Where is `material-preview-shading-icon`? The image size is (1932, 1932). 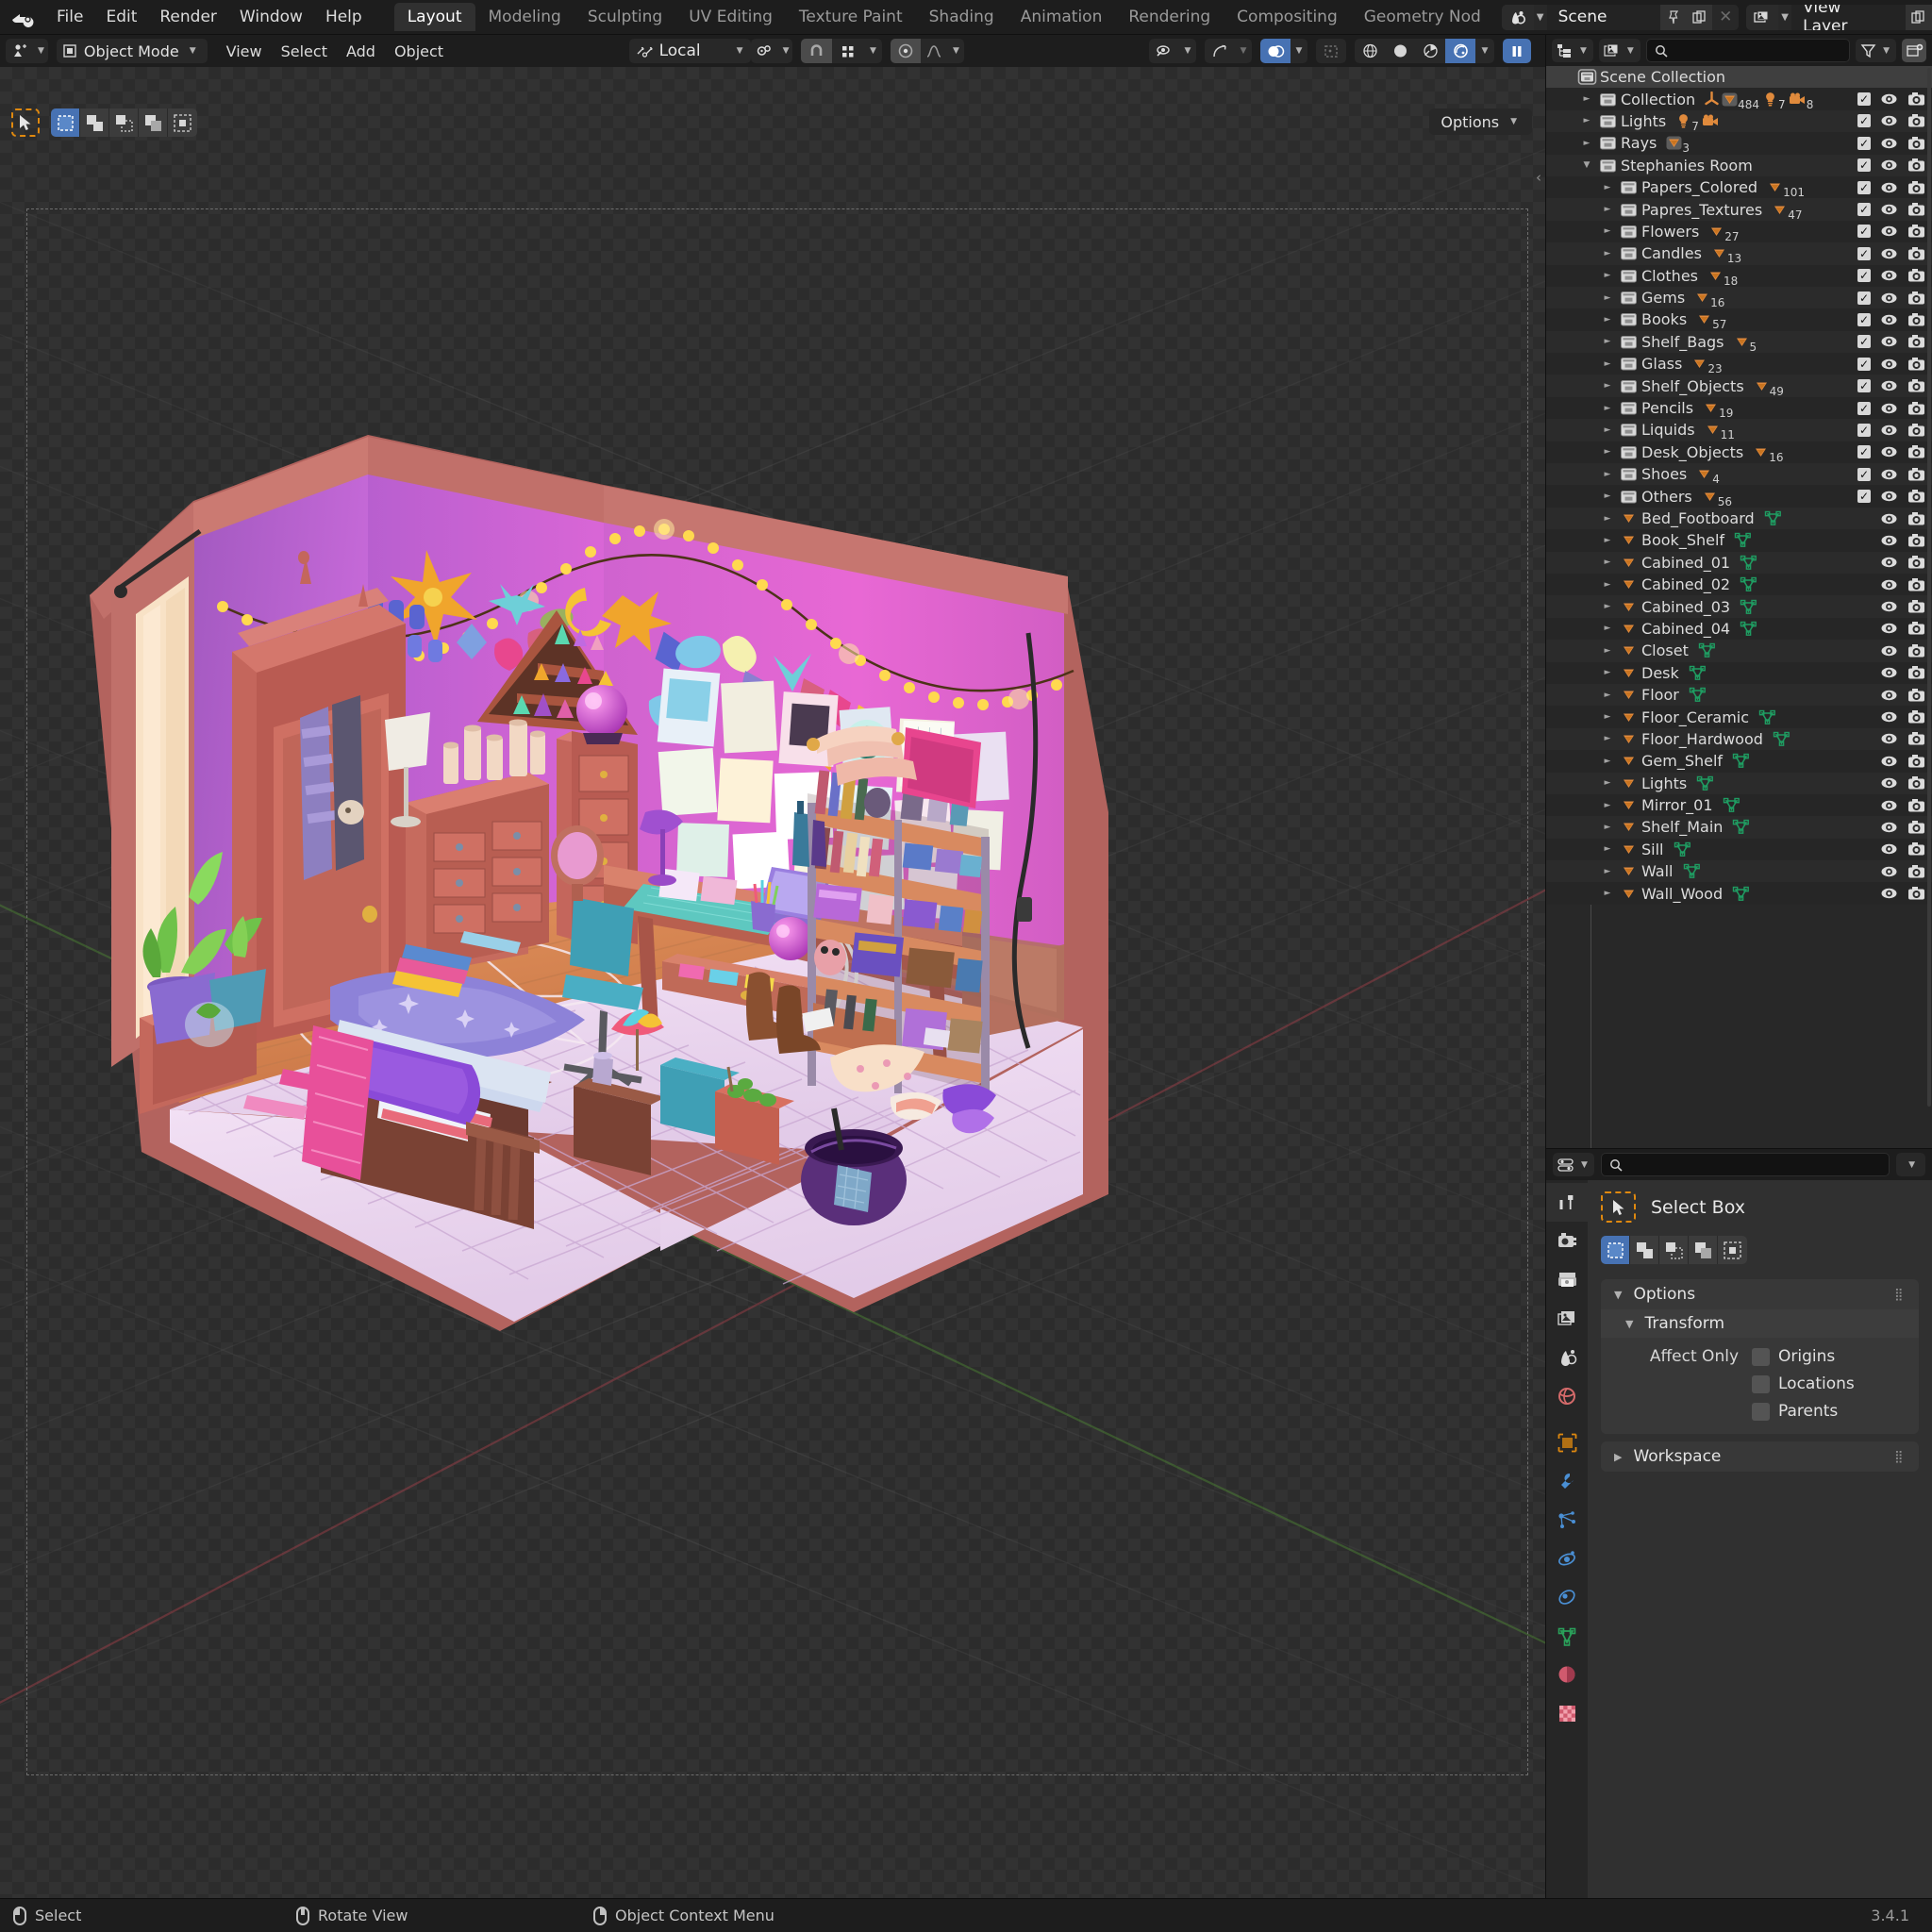 material-preview-shading-icon is located at coordinates (1430, 51).